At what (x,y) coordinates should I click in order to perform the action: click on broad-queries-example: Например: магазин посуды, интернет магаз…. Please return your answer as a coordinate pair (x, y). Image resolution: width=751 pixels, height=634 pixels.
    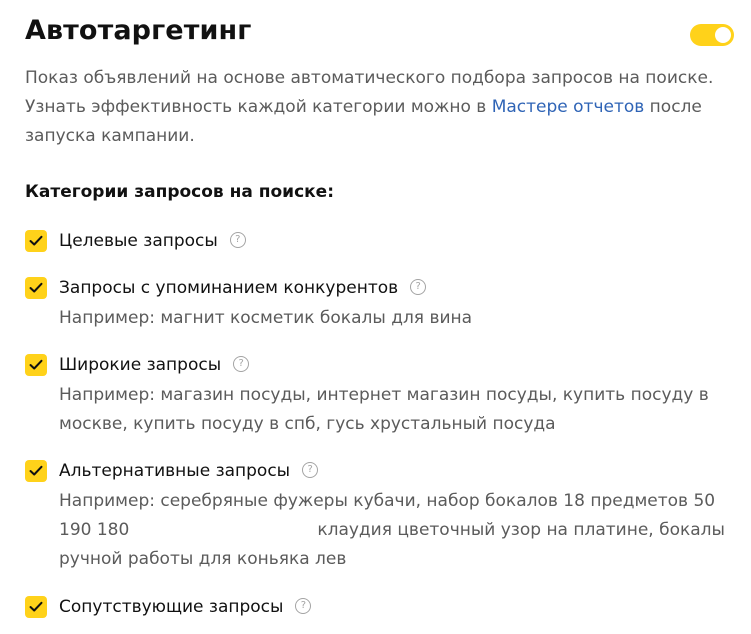
    Looking at the image, I should click on (384, 409).